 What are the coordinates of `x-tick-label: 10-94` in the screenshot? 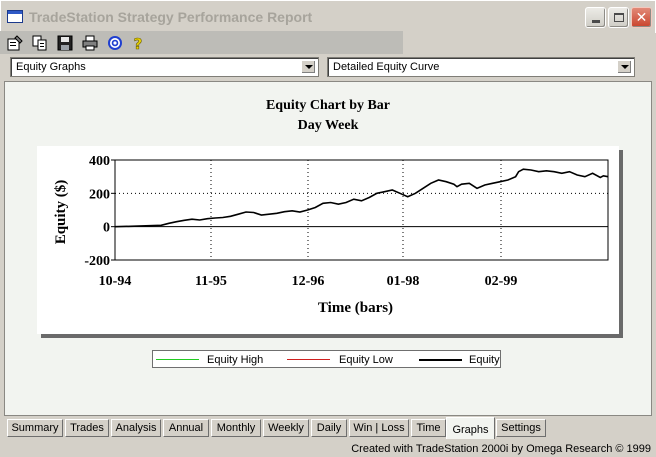 It's located at (115, 281).